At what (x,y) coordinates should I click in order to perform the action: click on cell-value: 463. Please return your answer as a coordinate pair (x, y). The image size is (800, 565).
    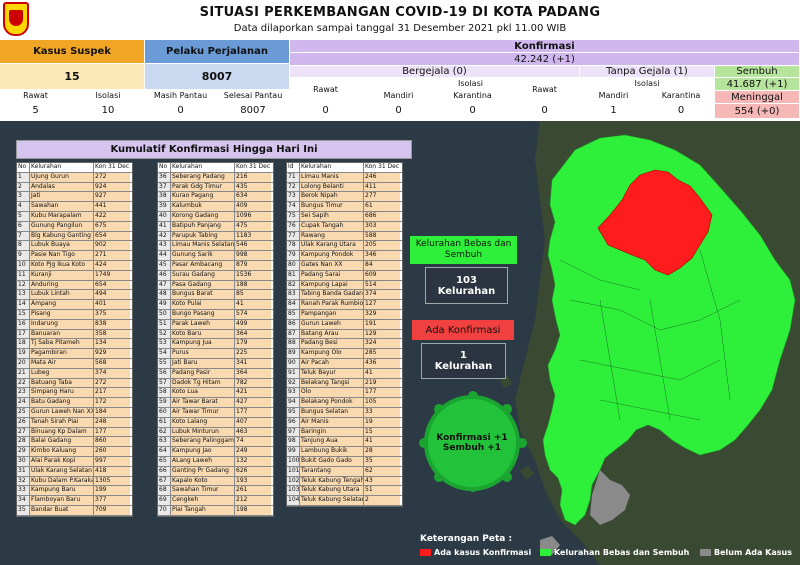
    Looking at the image, I should click on (253, 432).